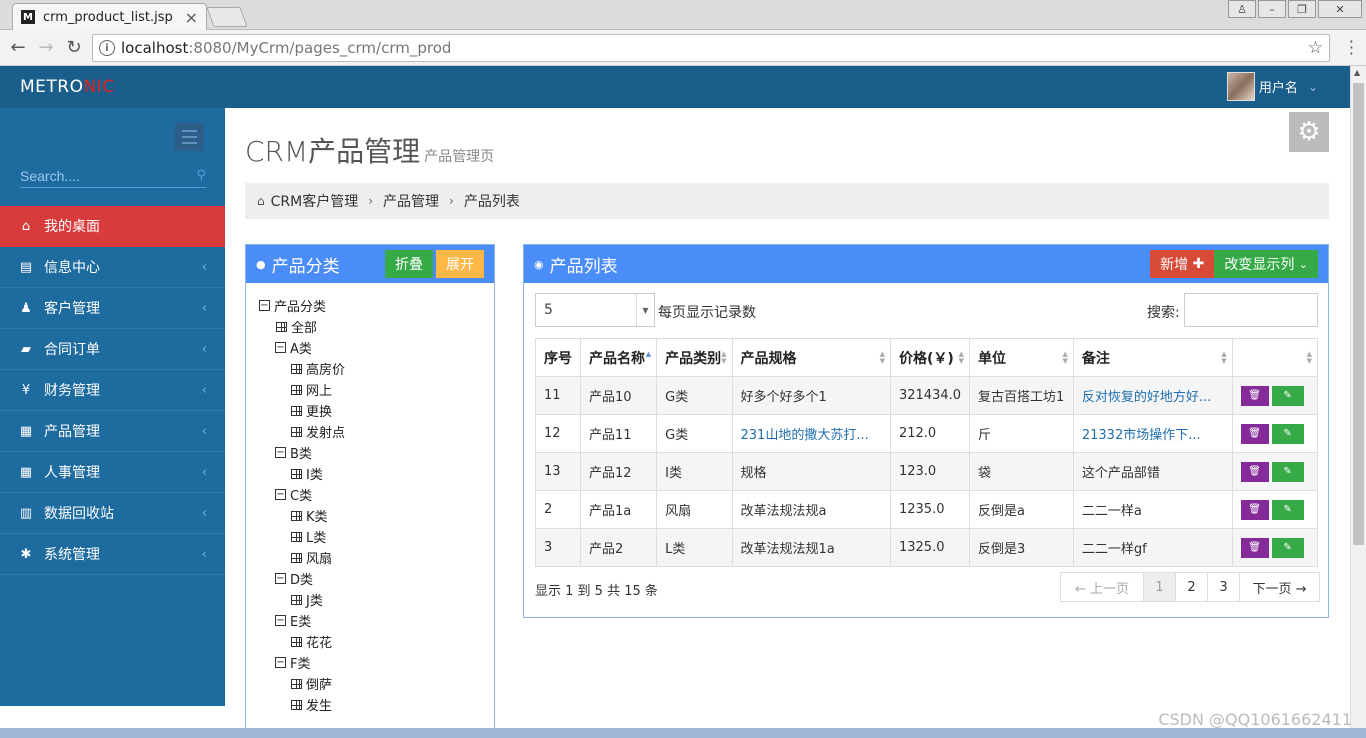 The width and height of the screenshot is (1366, 738). Describe the element at coordinates (1021, 357) in the screenshot. I see `column-header: 单位 ▲ ▼` at that location.